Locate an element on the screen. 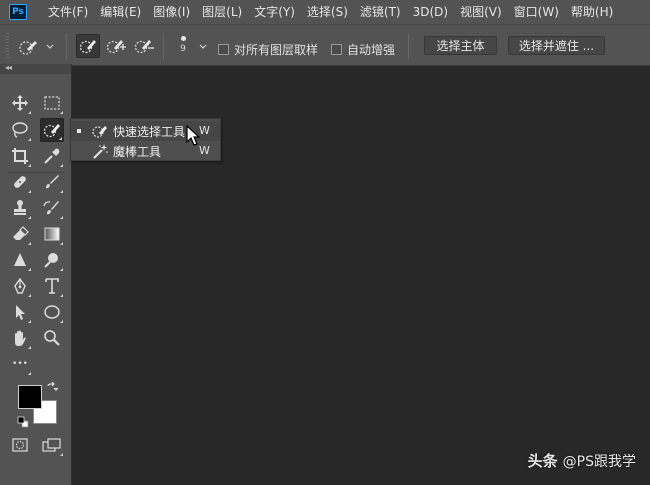  history-brush-icon is located at coordinates (51, 208).